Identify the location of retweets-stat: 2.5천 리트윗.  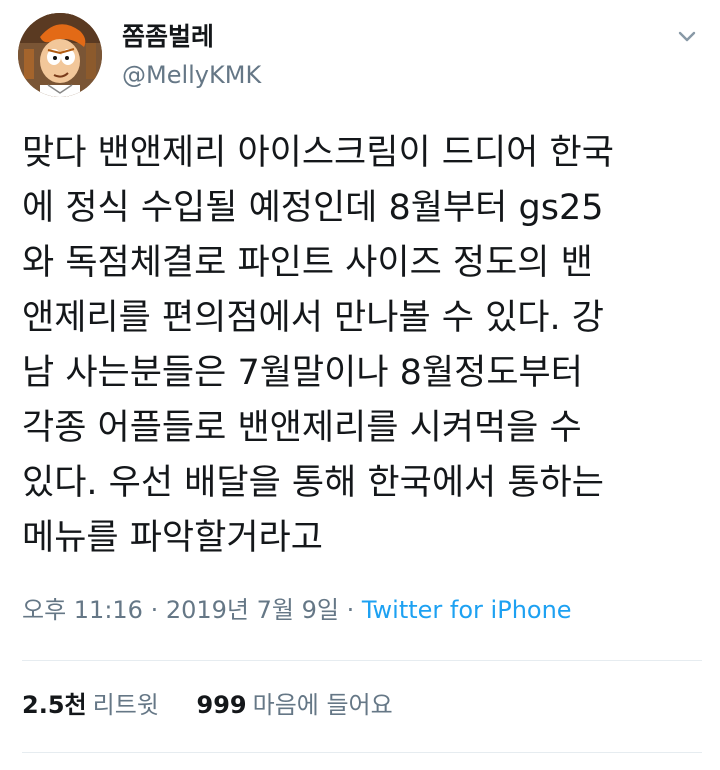
(90, 705).